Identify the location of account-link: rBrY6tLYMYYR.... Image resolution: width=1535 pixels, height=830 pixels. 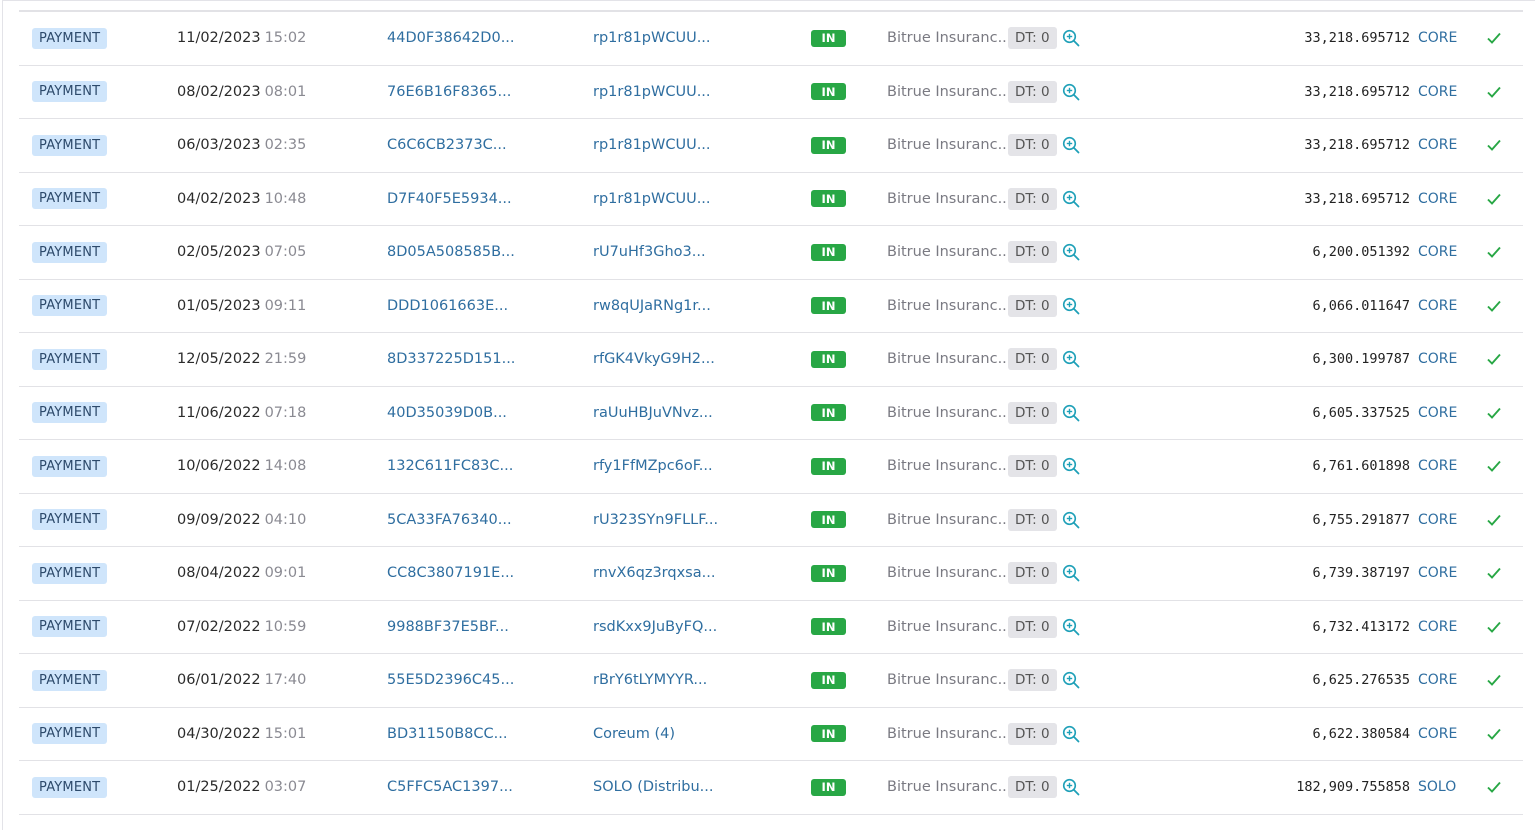
(650, 680).